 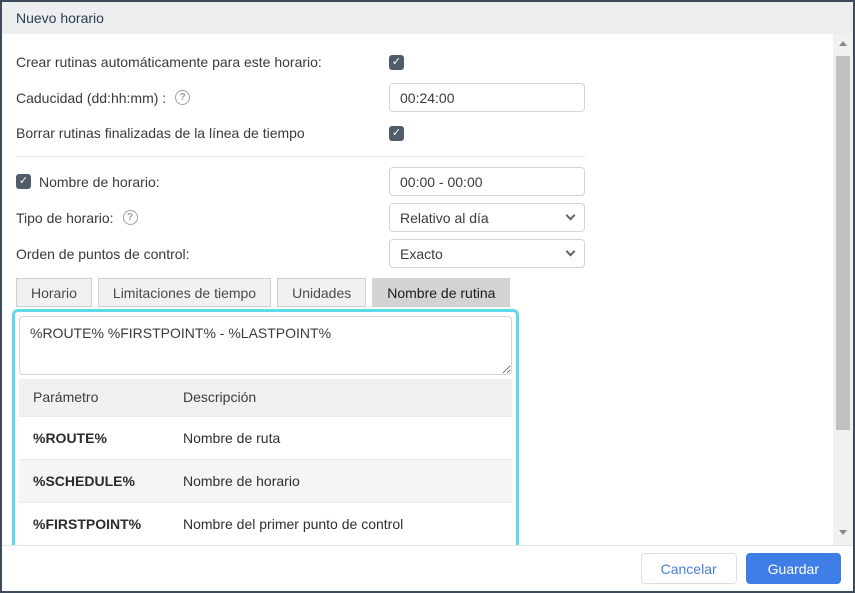 I want to click on schedule-name-label-group: ✓ Nombre de horario:, so click(x=202, y=182).